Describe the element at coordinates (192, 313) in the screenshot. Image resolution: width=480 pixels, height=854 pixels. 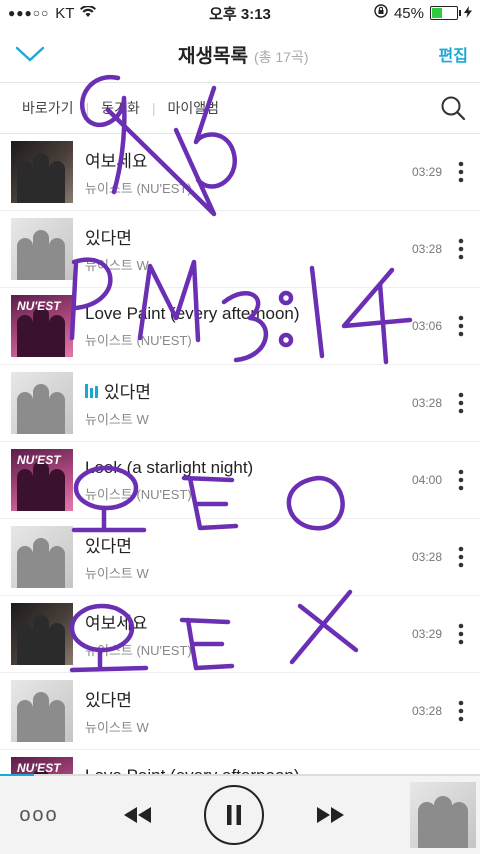
I see `song-title: Love Paint (every afternoon)` at that location.